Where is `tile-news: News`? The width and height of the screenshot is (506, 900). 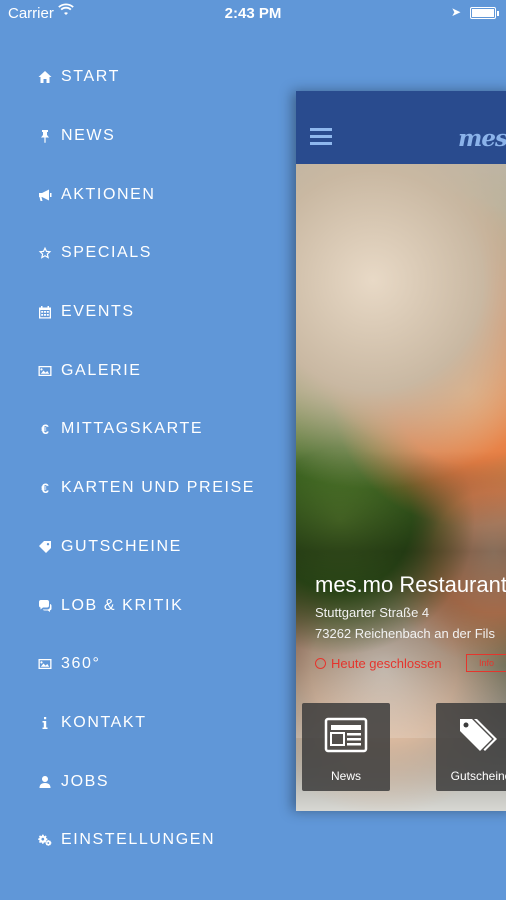
tile-news: News is located at coordinates (346, 747).